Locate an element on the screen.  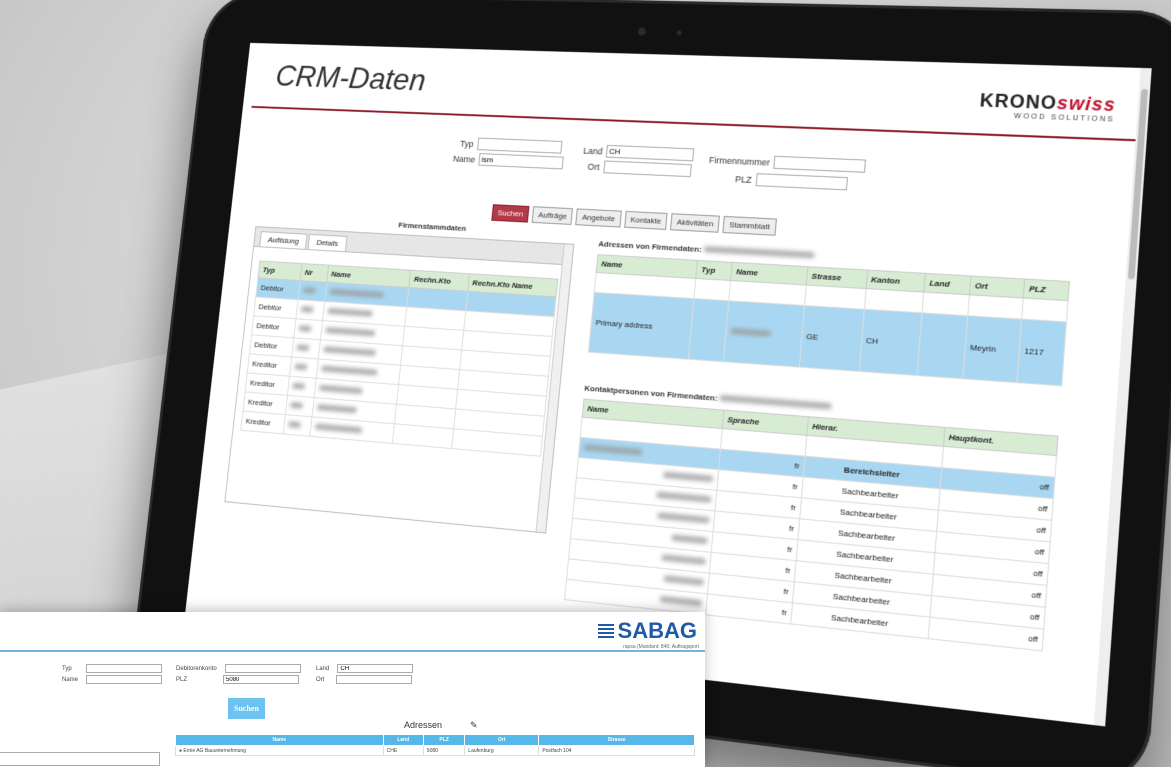
row-name: ● Ernie AG Bauunternehmung is located at coordinates (279, 750).